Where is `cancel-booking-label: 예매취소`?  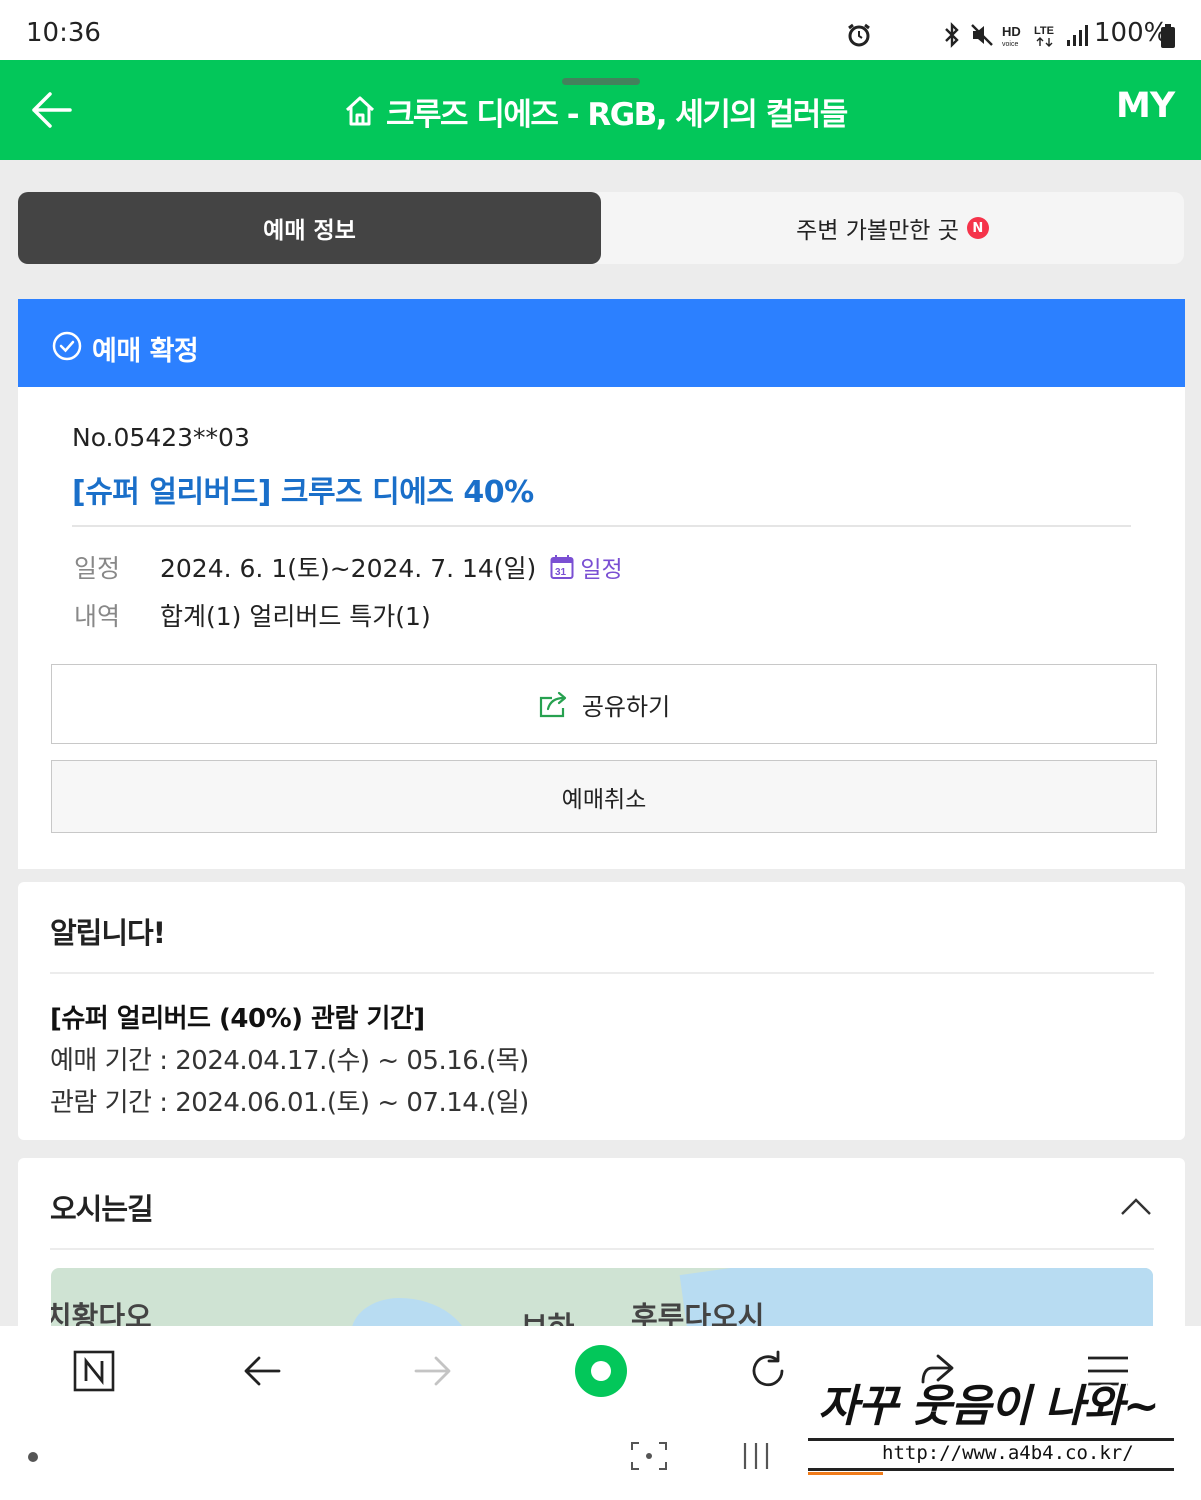 cancel-booking-label: 예매취소 is located at coordinates (604, 799).